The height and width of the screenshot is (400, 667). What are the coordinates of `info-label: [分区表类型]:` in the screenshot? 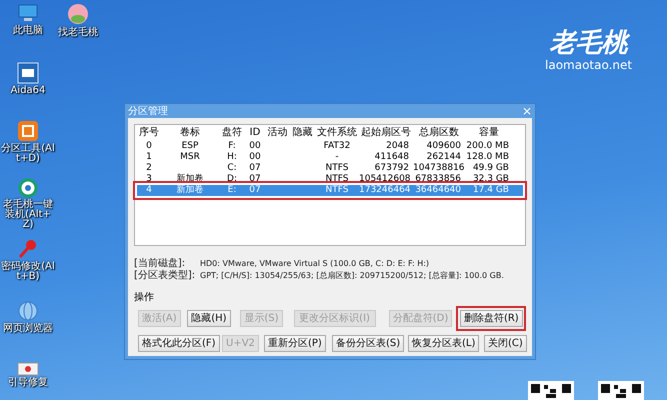 It's located at (164, 276).